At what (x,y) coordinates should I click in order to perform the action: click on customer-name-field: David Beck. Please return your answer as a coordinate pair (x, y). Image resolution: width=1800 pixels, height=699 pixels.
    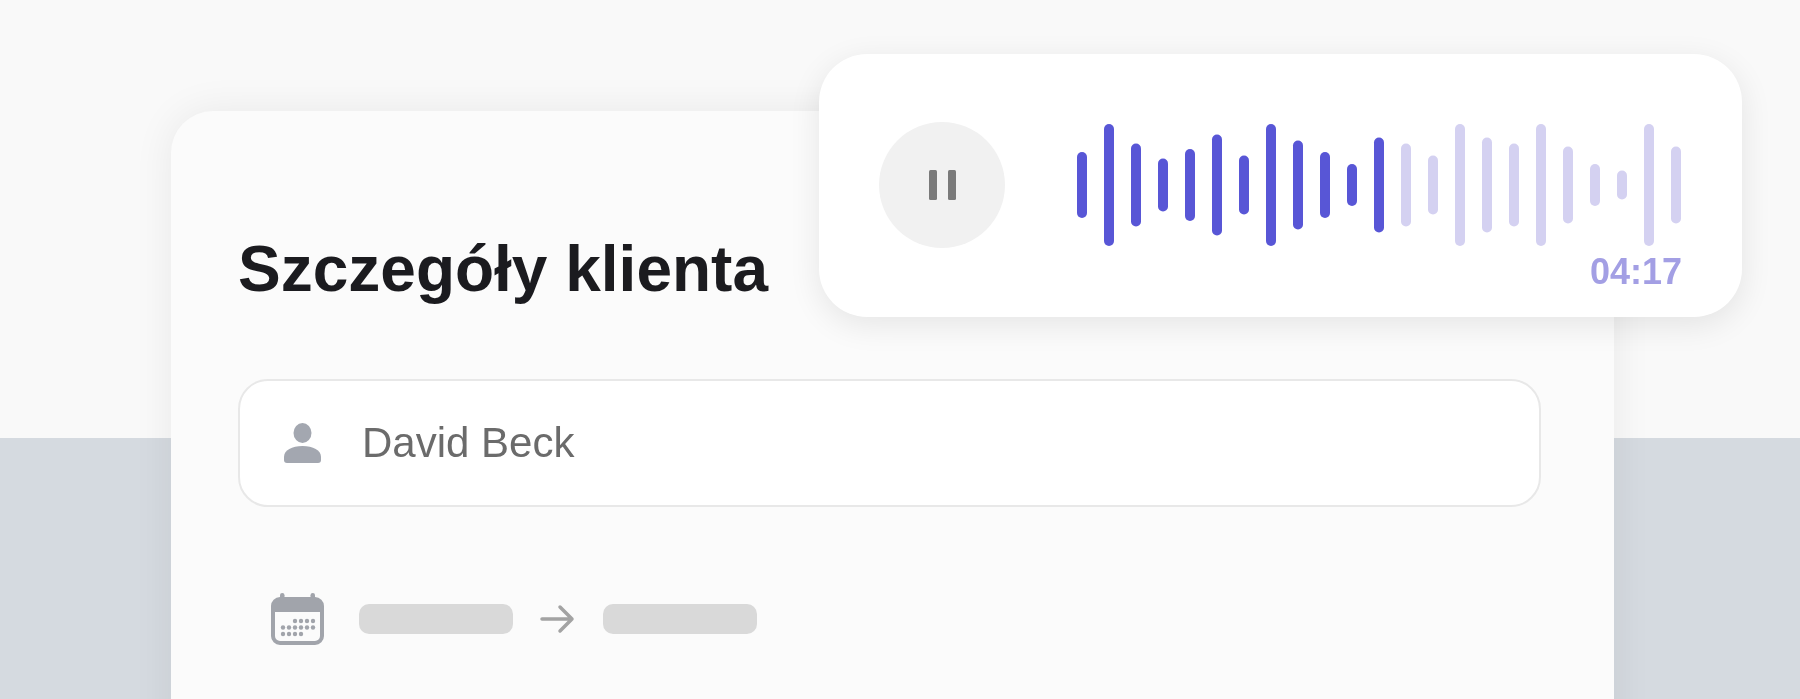
    Looking at the image, I should click on (889, 443).